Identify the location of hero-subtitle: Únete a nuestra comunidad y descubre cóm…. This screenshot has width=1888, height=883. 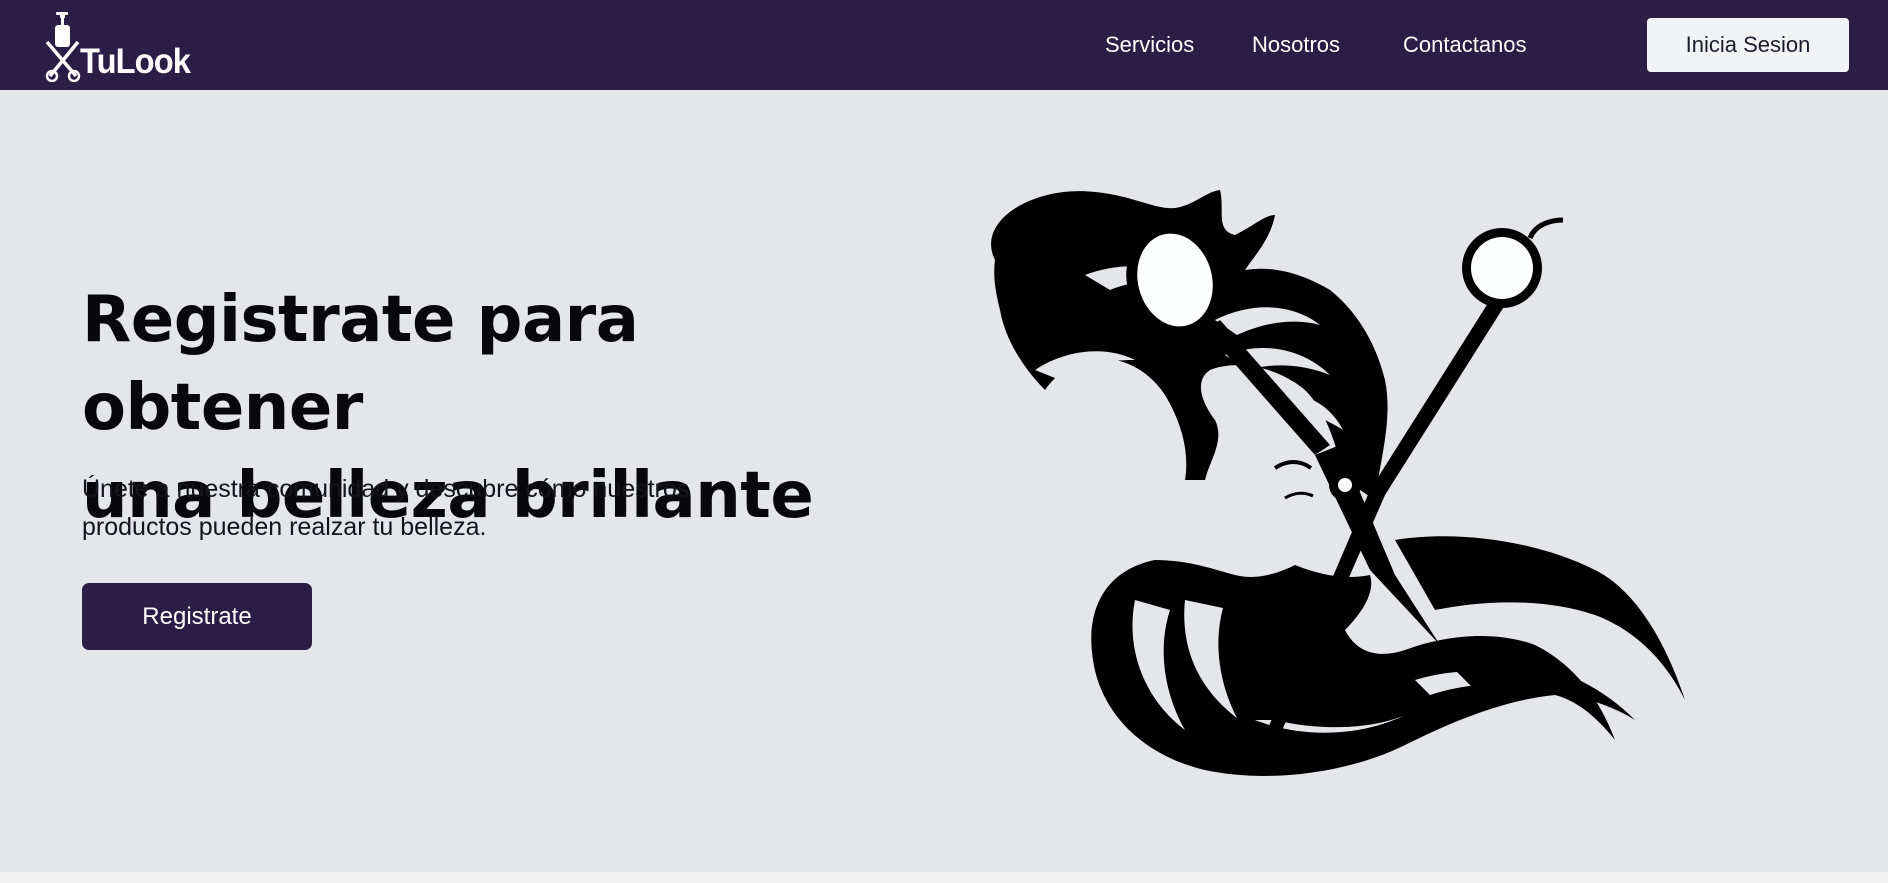
(402, 508).